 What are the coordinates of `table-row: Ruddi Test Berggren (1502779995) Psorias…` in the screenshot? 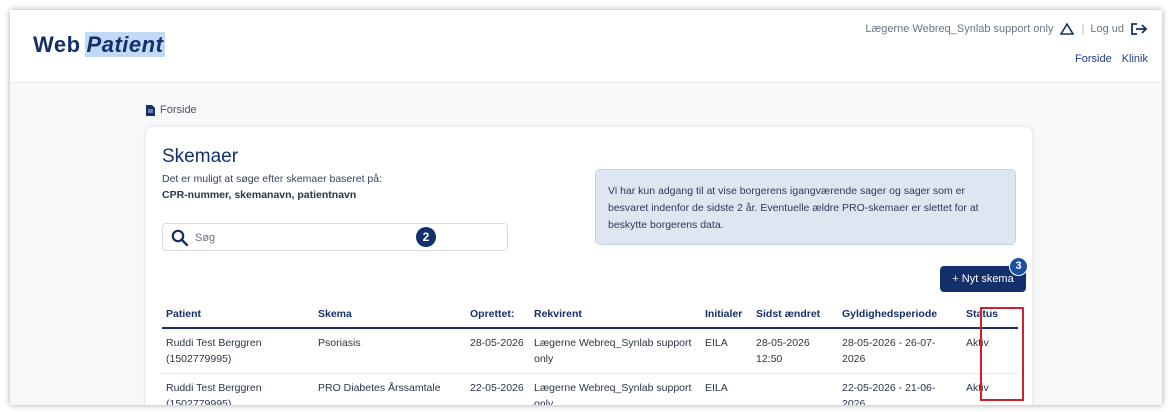 It's located at (590, 351).